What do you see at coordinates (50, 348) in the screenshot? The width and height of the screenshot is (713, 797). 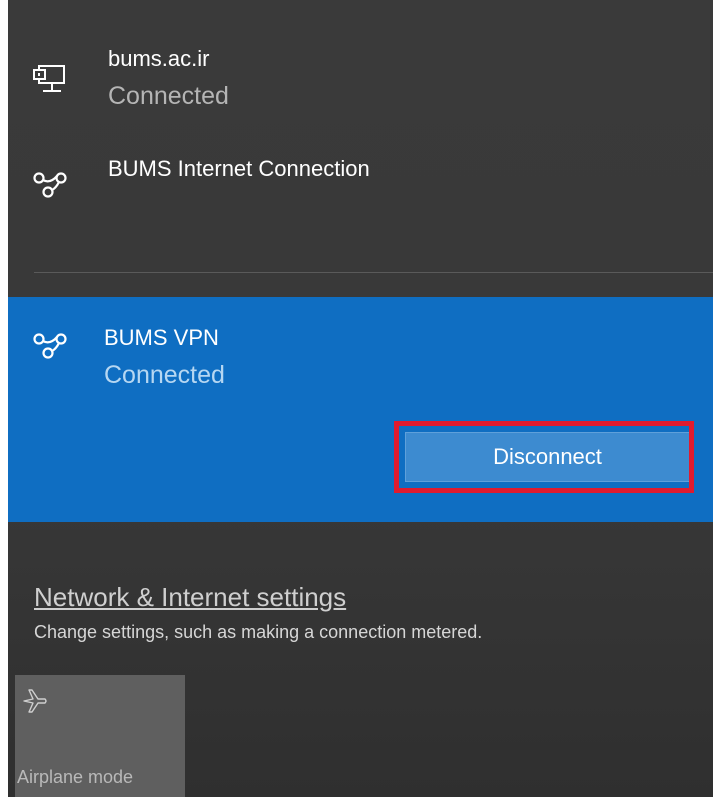 I see `vpn-icon` at bounding box center [50, 348].